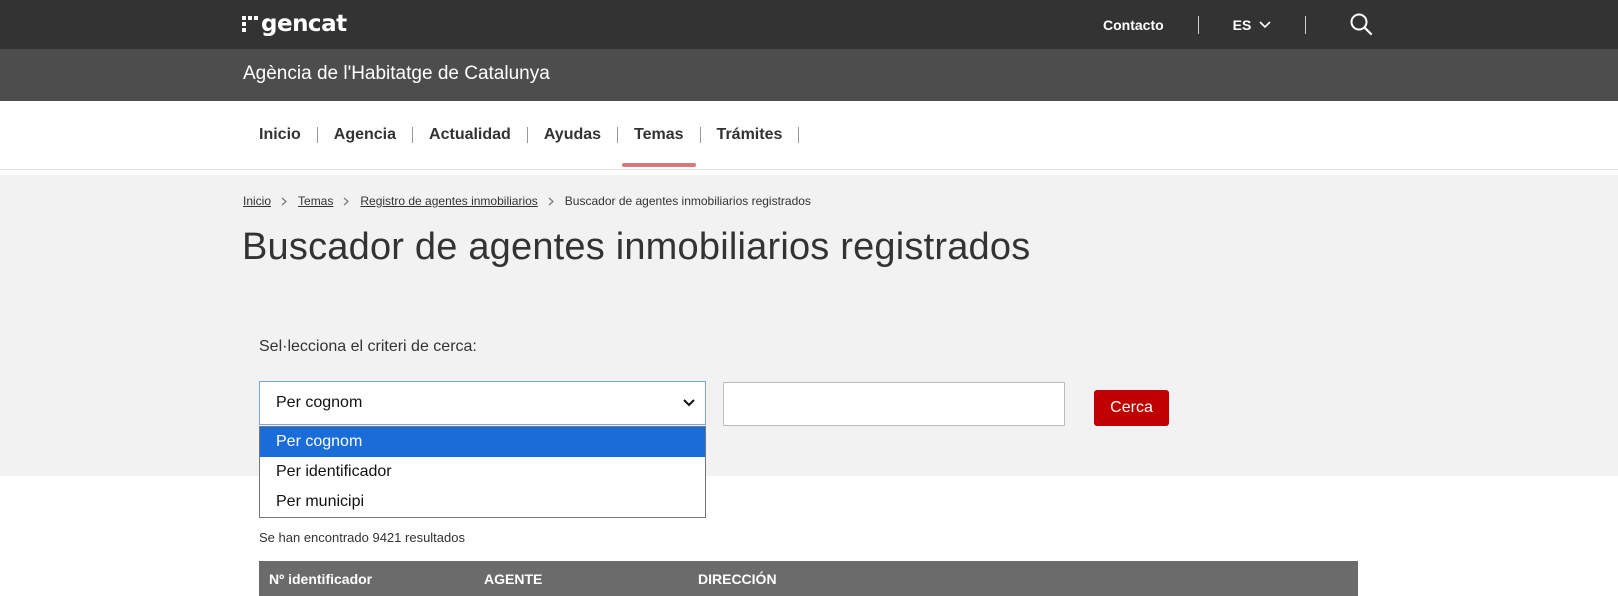 Image resolution: width=1618 pixels, height=596 pixels. What do you see at coordinates (809, 75) in the screenshot?
I see `agency-band: Agència de l'Habitatge de Catalunya` at bounding box center [809, 75].